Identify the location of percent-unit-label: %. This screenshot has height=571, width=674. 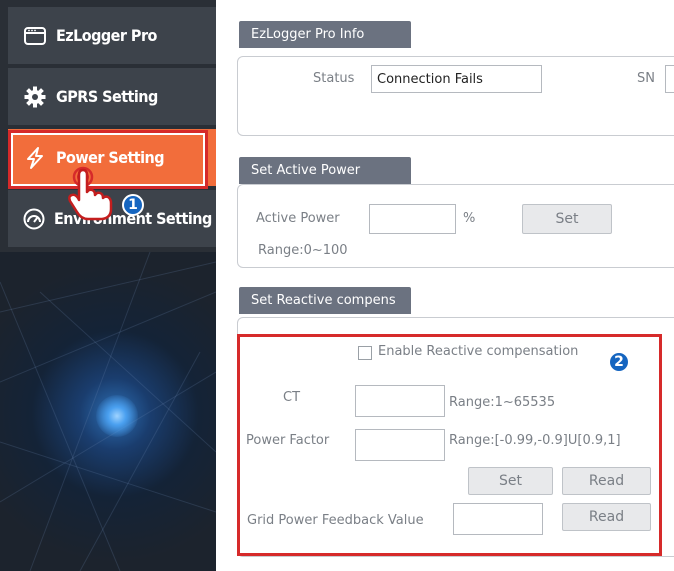
(469, 218).